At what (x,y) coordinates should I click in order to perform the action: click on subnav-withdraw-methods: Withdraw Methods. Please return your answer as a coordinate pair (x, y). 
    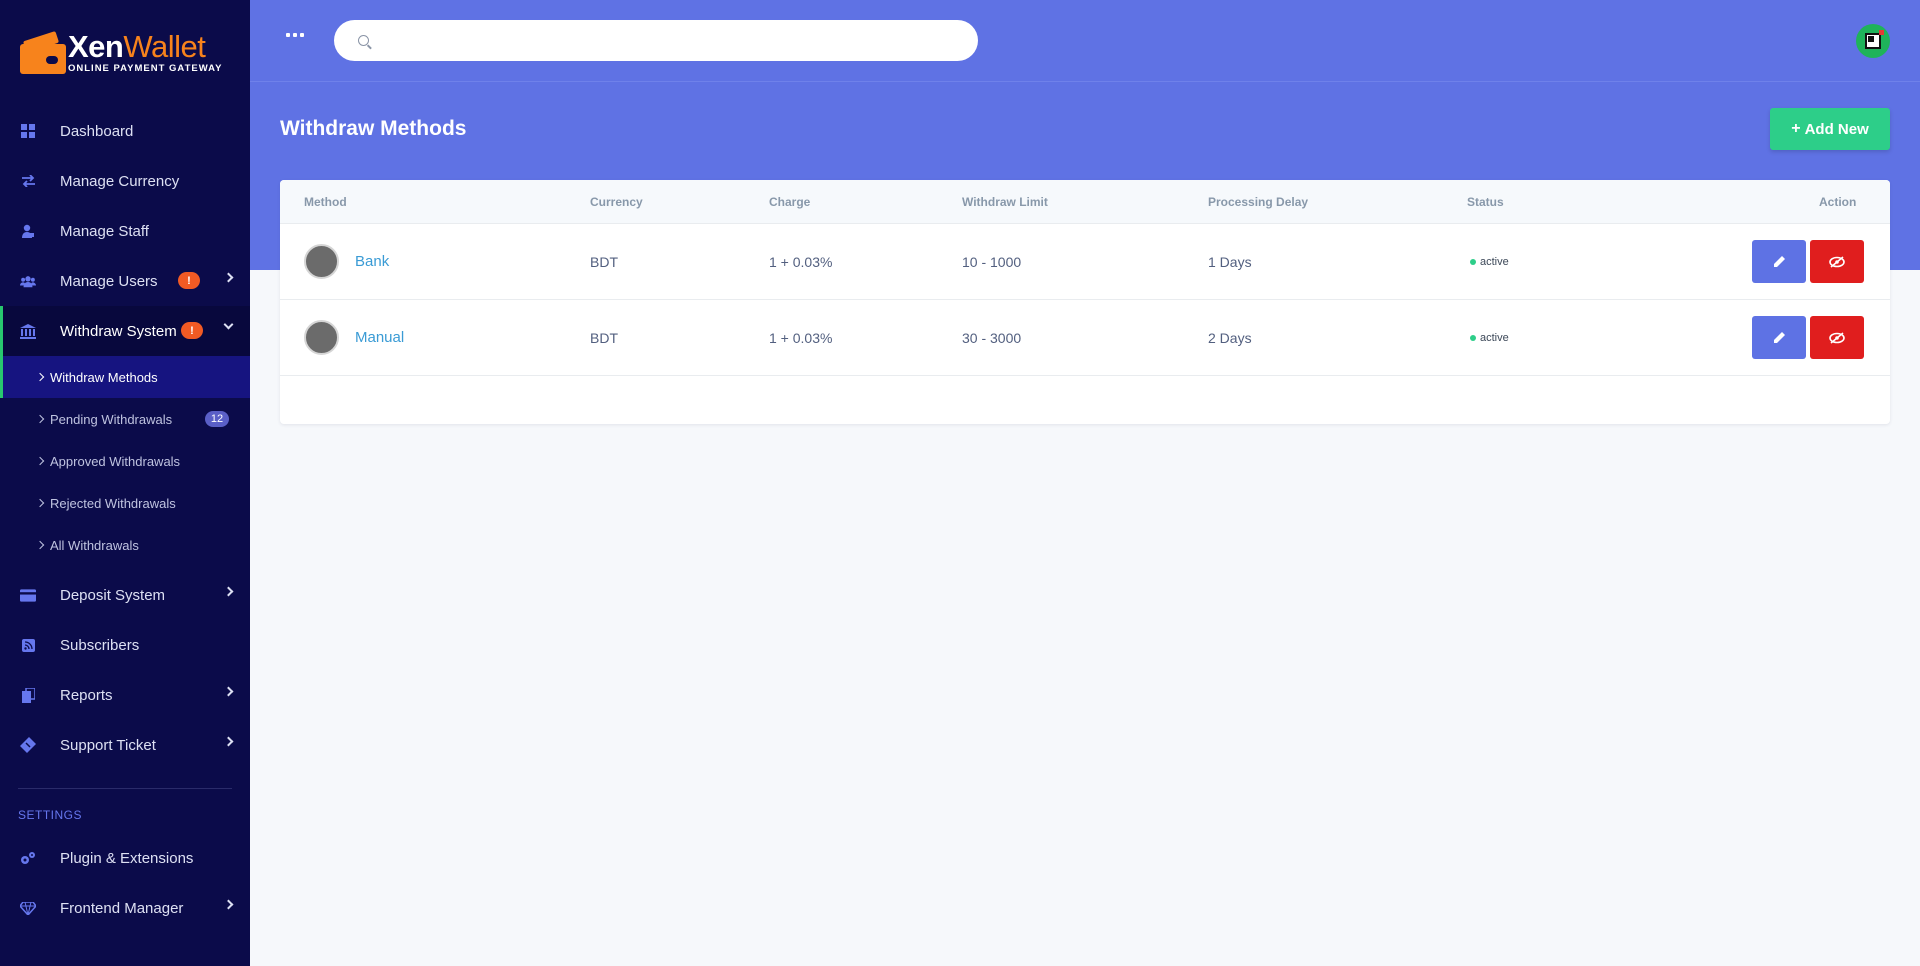
    Looking at the image, I should click on (125, 377).